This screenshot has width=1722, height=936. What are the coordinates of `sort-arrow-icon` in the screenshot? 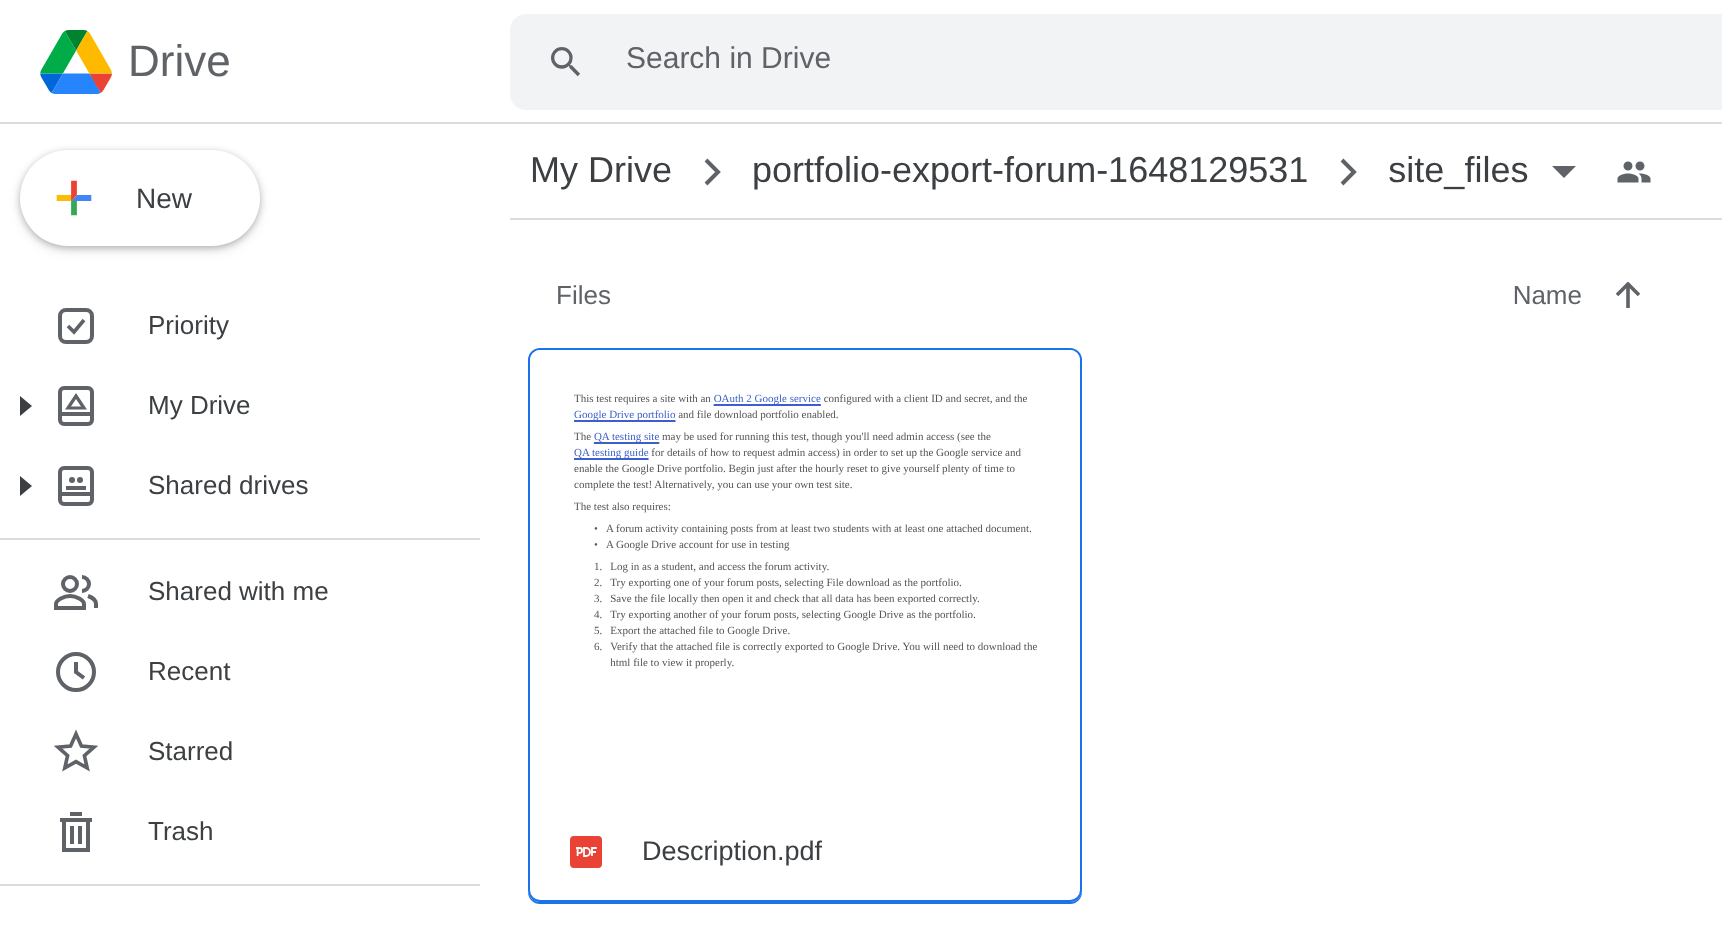 It's located at (1628, 296).